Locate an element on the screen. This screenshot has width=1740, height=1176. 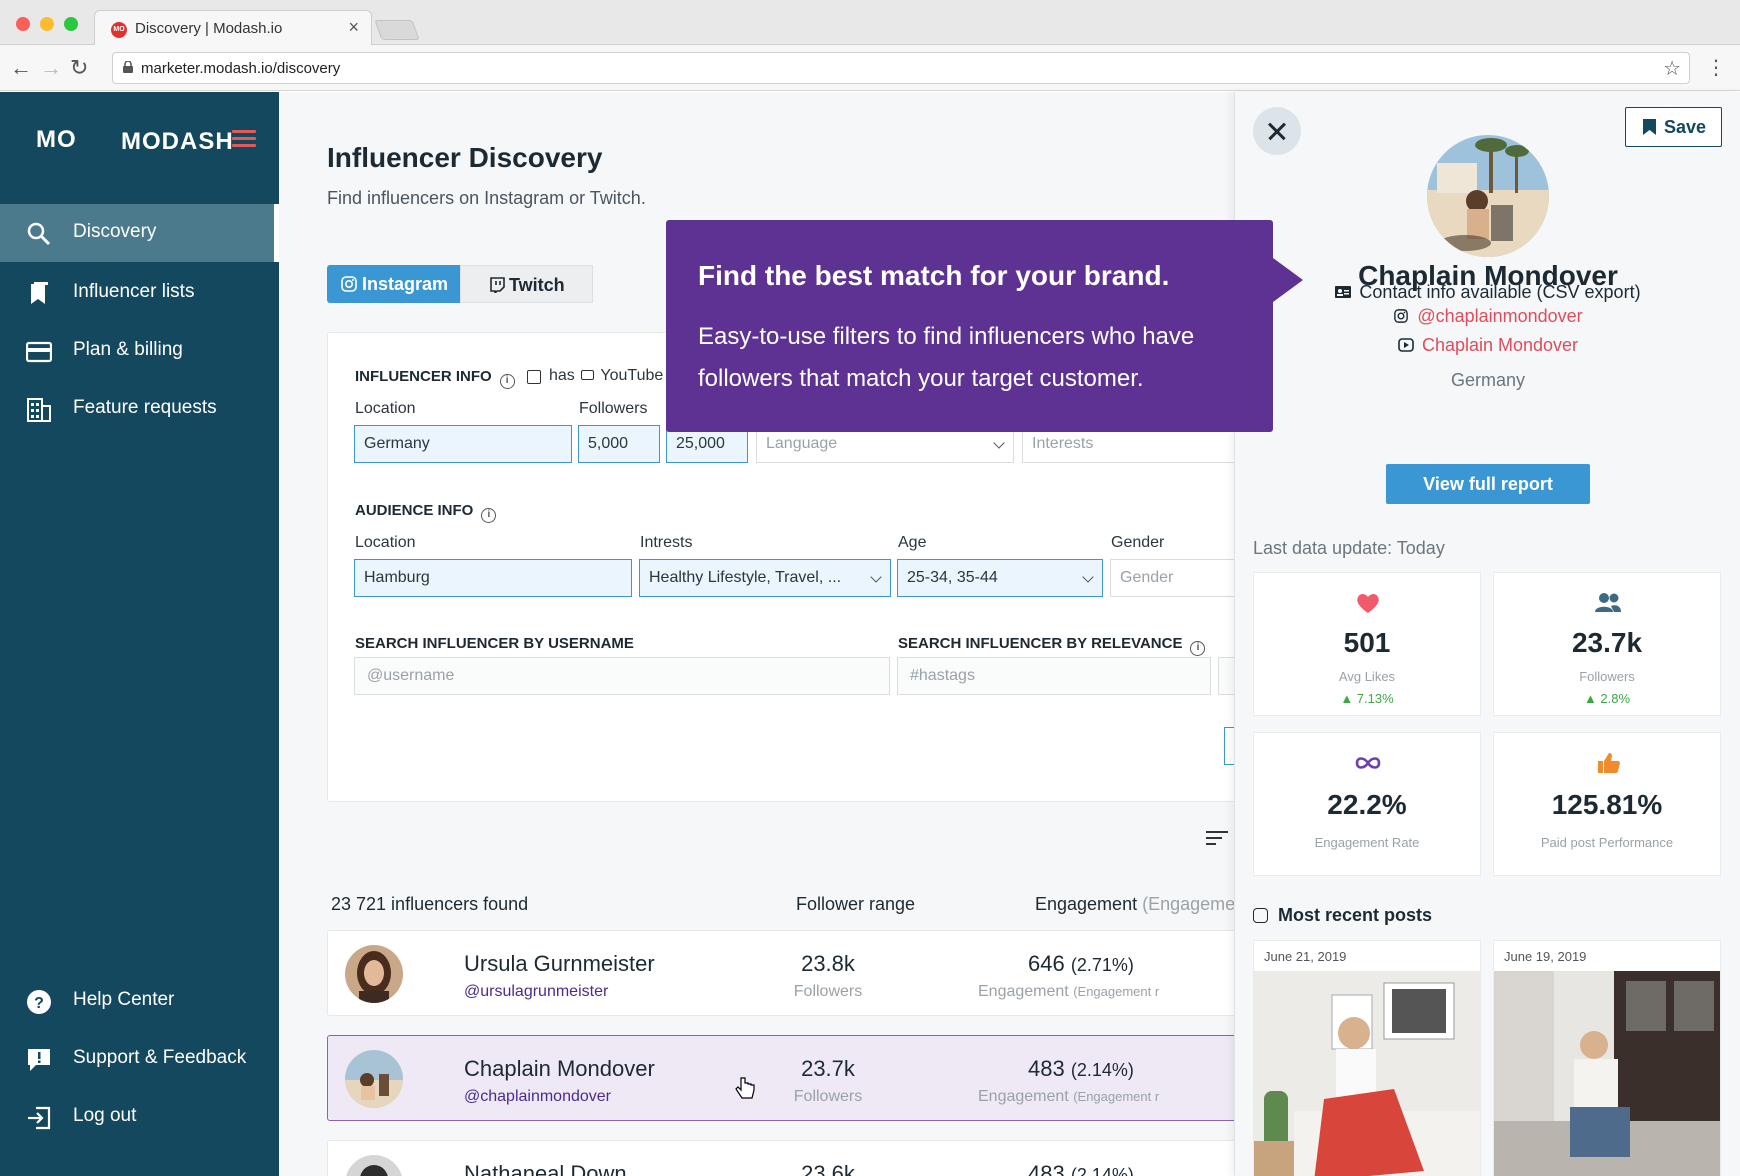
age-value: 25-34, 35-44 is located at coordinates (952, 577).